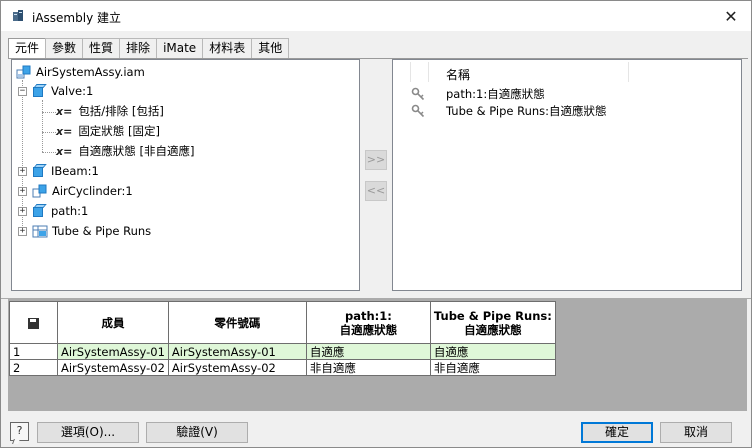 The image size is (752, 448). What do you see at coordinates (237, 351) in the screenshot?
I see `cell-part-number: AirSystemAssy-01` at bounding box center [237, 351].